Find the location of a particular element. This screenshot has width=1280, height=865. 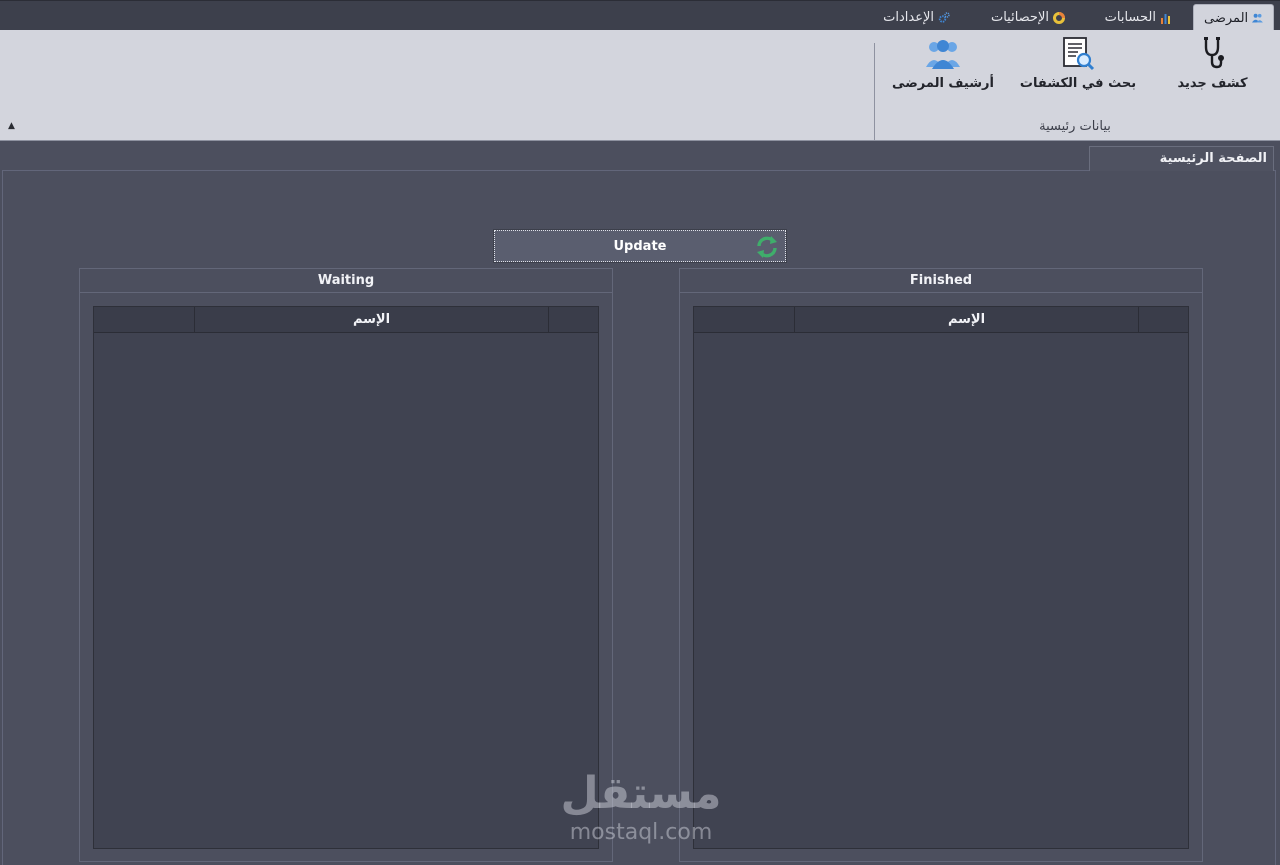

tab-settings: الإعدادات is located at coordinates (915, 17).